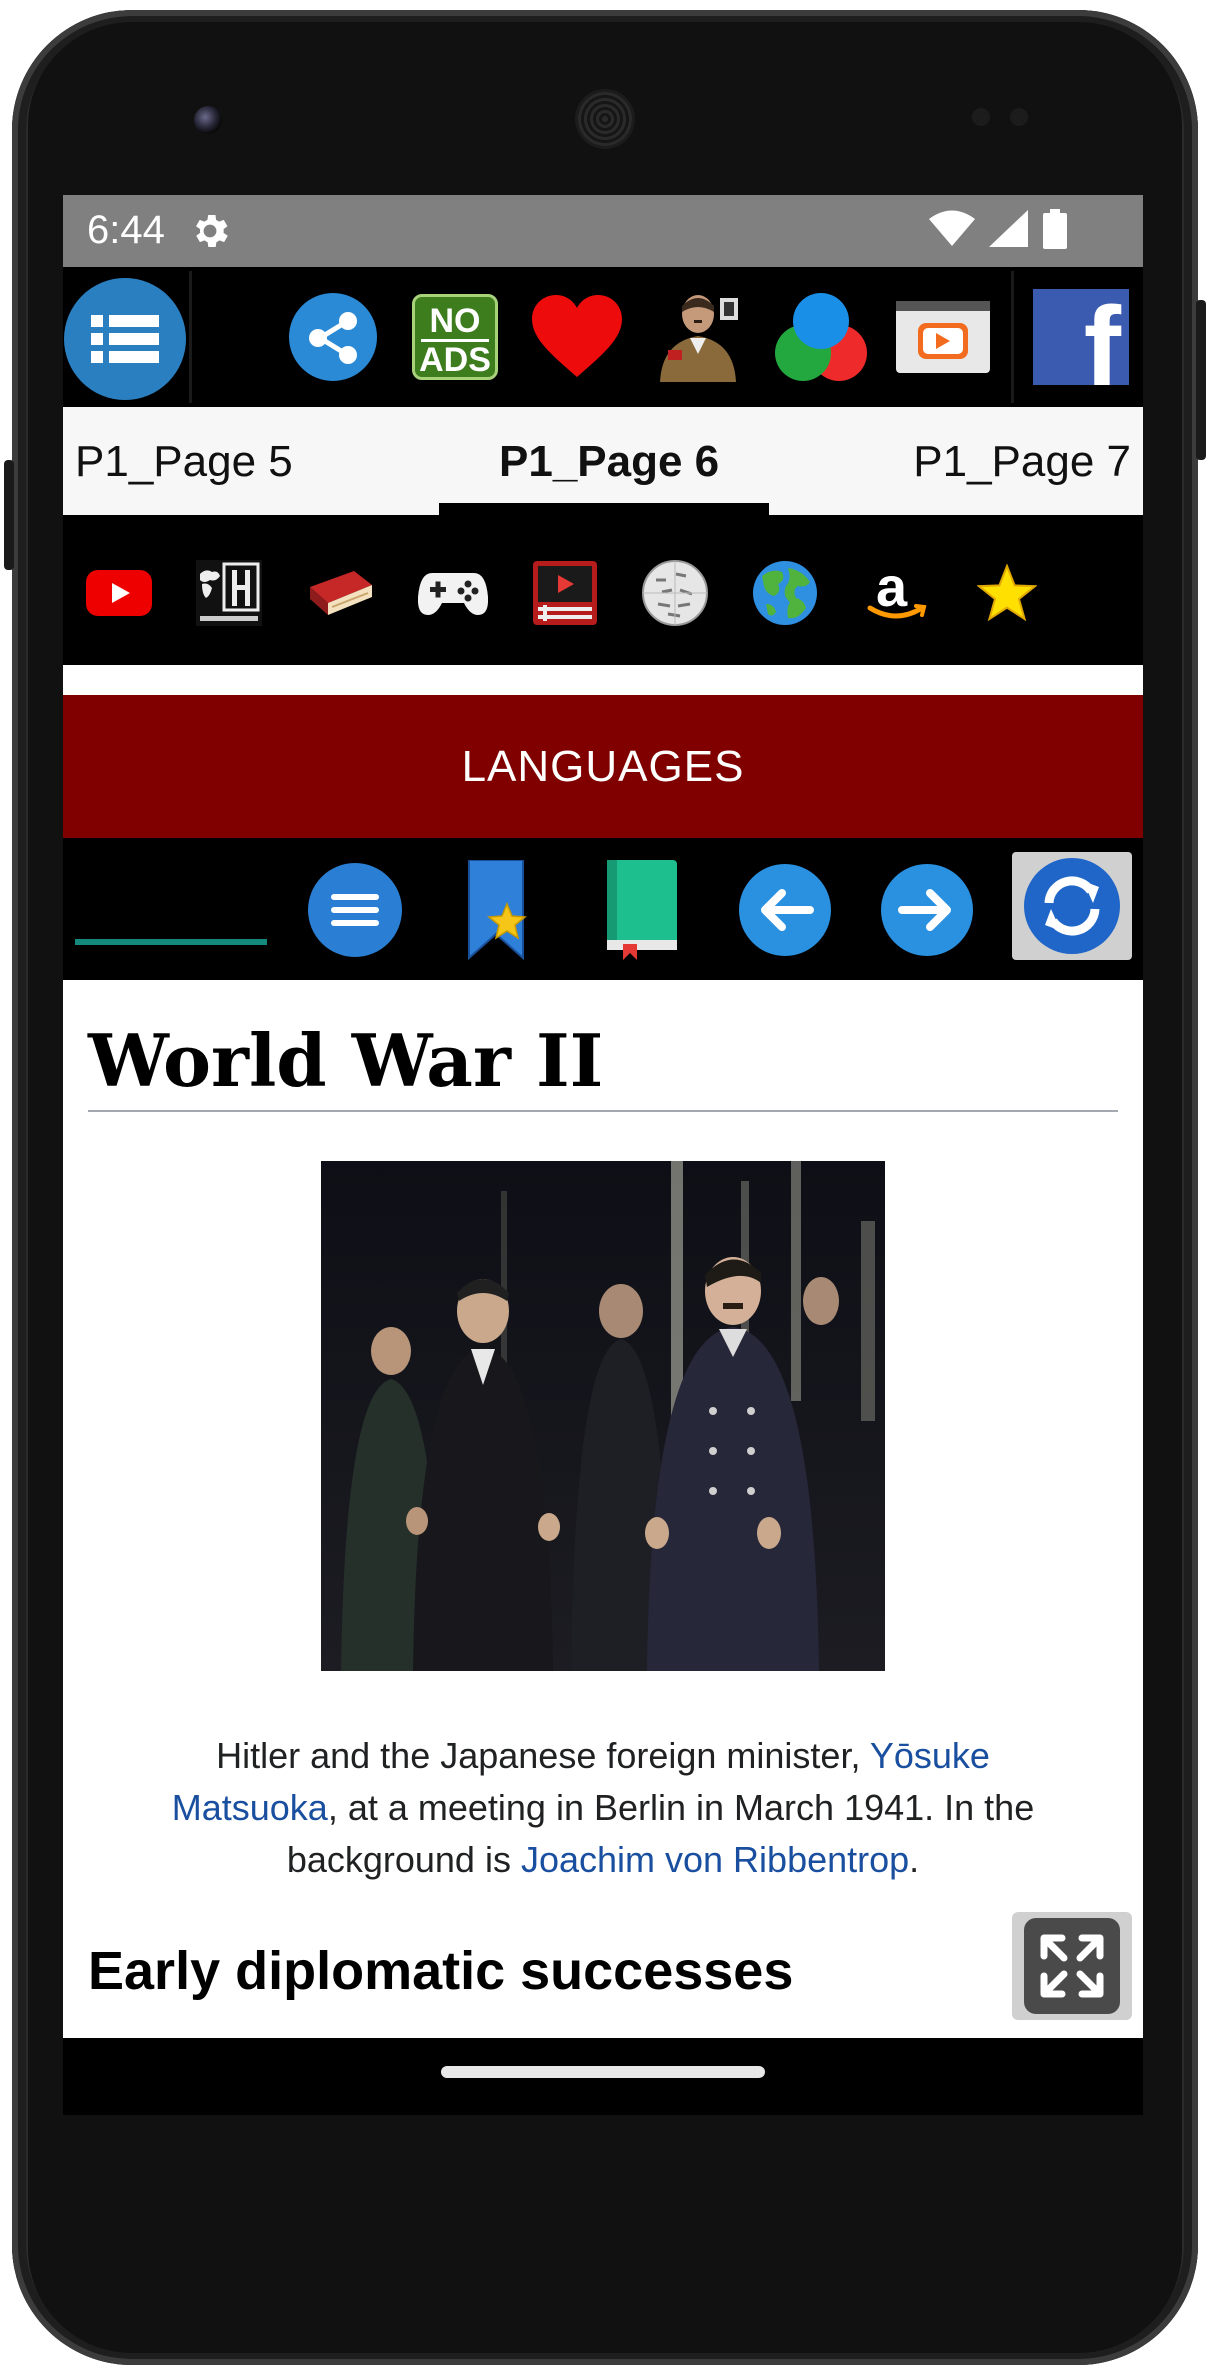 The width and height of the screenshot is (1210, 2375). I want to click on heart-icon, so click(577, 336).